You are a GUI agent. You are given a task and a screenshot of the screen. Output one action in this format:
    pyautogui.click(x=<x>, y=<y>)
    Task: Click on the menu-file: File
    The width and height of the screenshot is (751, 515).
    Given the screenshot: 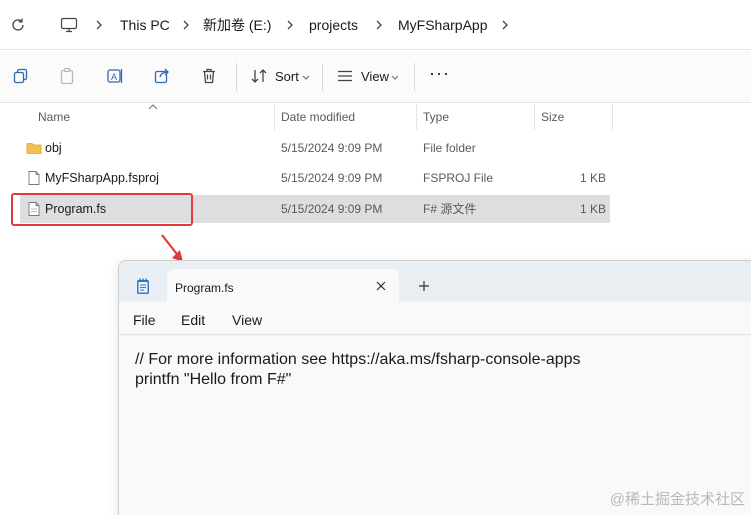 What is the action you would take?
    pyautogui.click(x=144, y=320)
    